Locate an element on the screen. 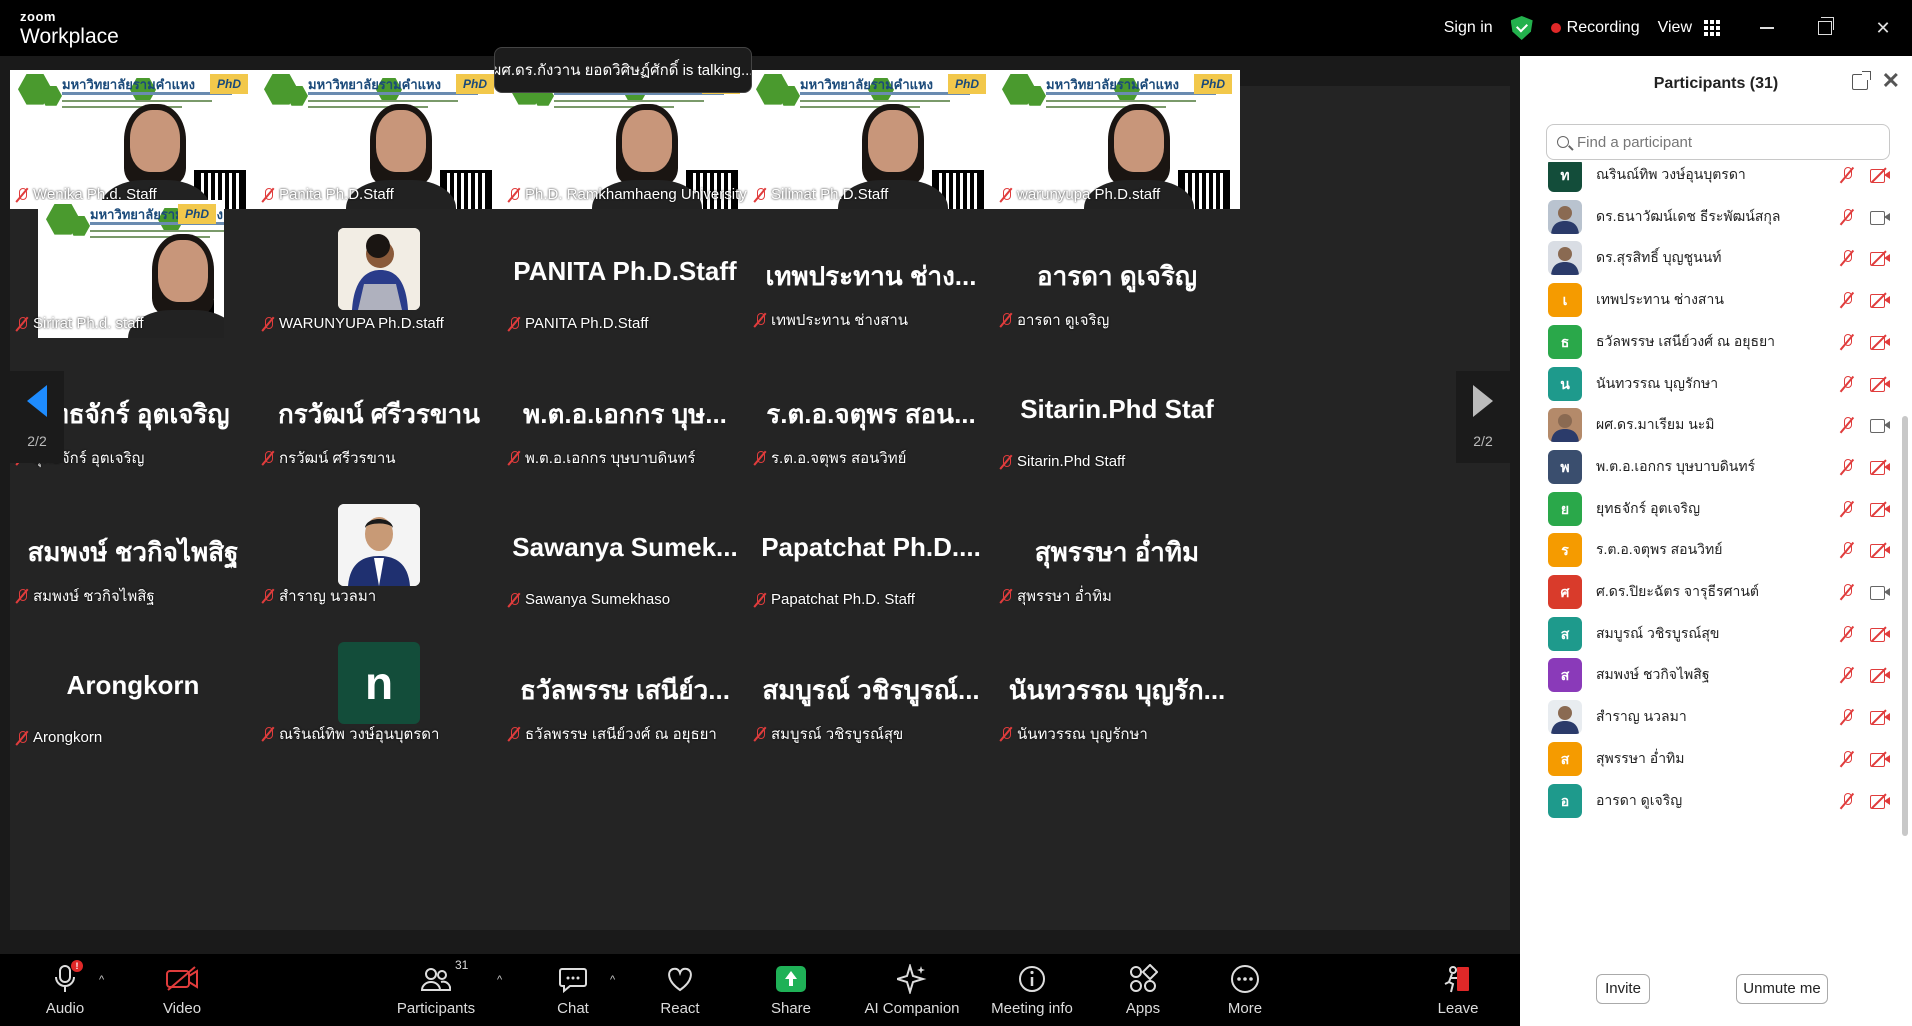 The height and width of the screenshot is (1026, 1912). video-tile: Arongkorn Arongkorn is located at coordinates (133, 683).